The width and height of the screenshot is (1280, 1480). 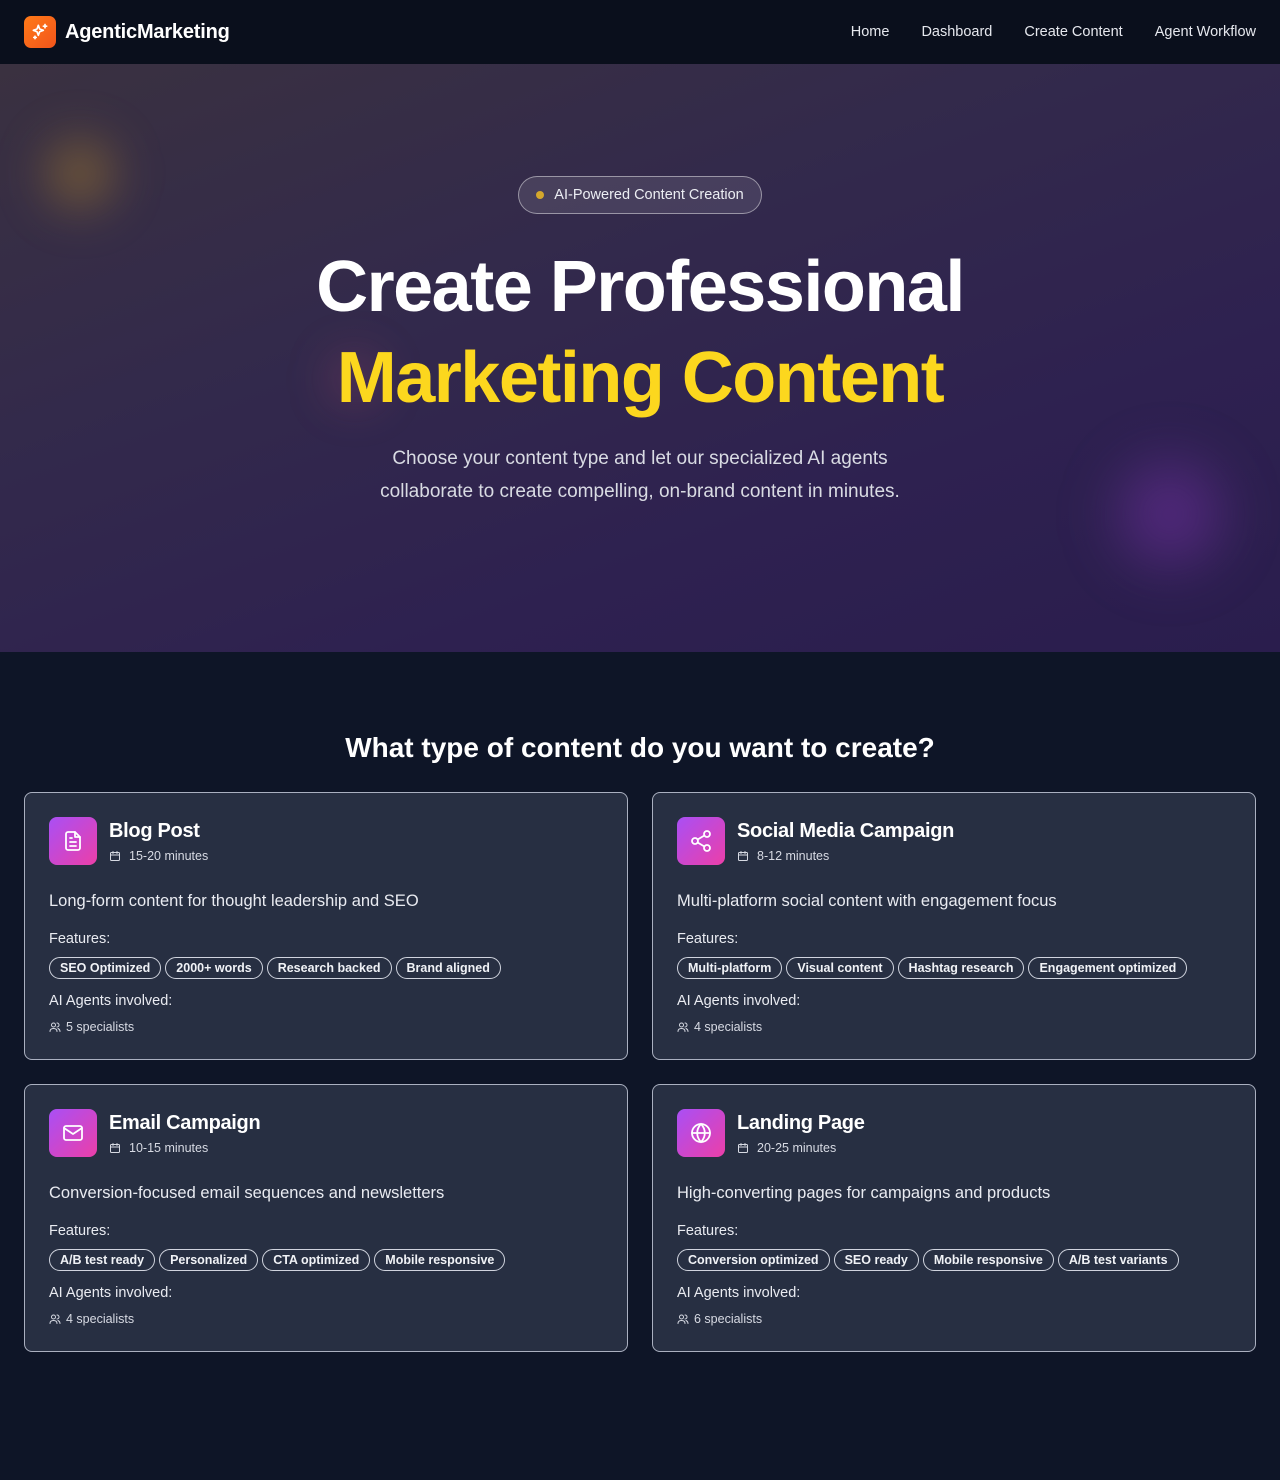 I want to click on card-duration-text: 8-12 minutes, so click(x=793, y=856).